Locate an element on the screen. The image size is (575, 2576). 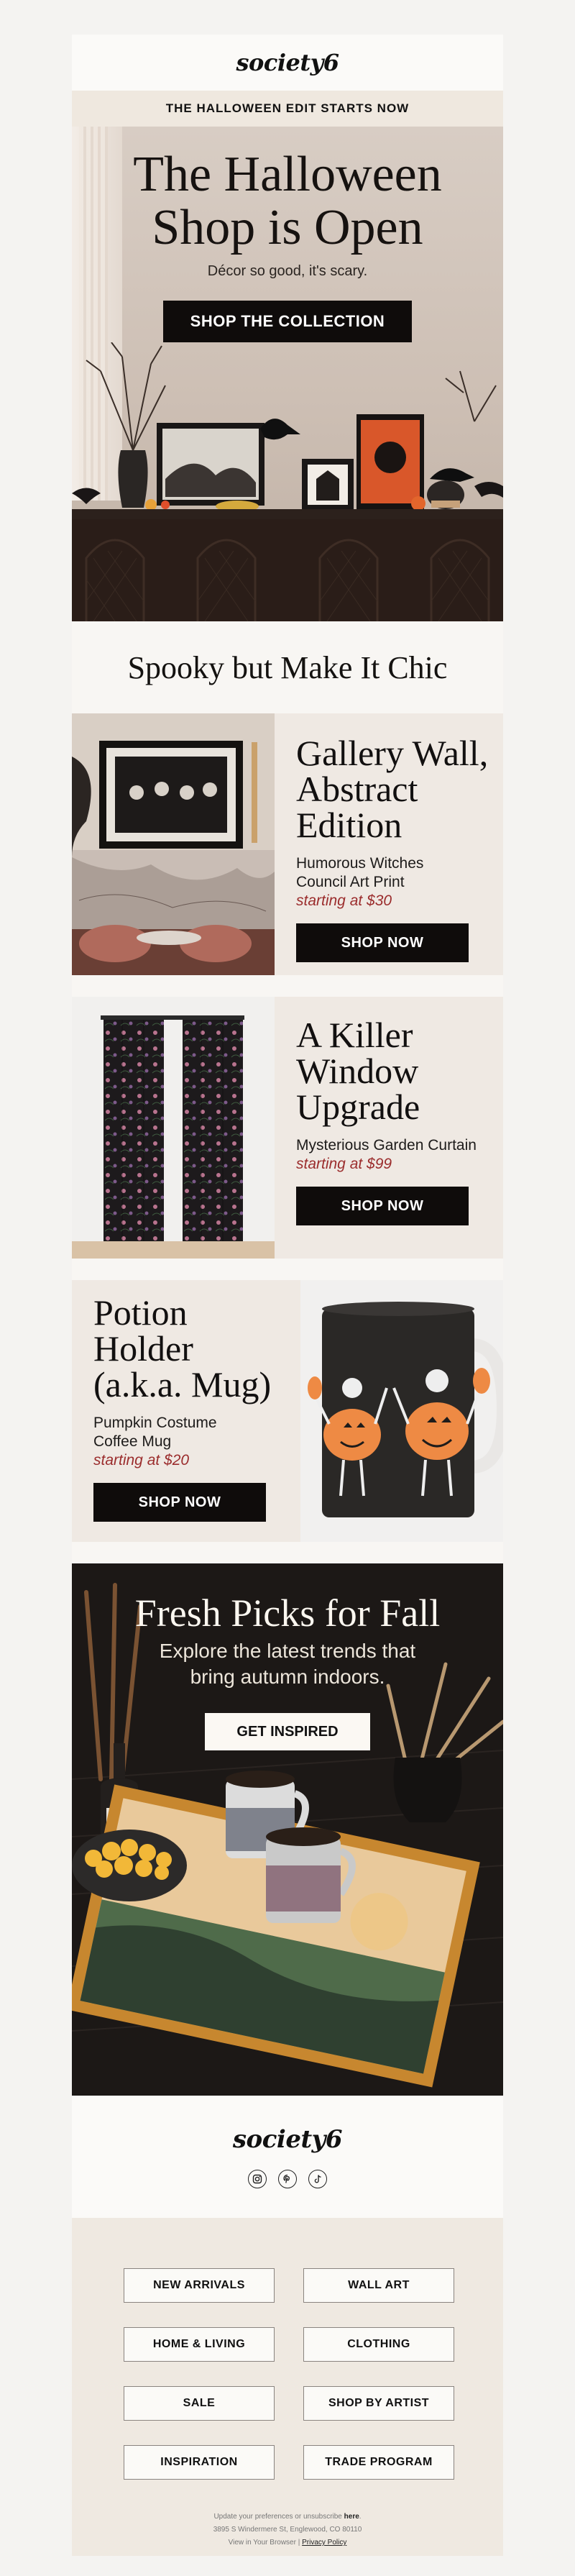
instagram-icon is located at coordinates (257, 2179).